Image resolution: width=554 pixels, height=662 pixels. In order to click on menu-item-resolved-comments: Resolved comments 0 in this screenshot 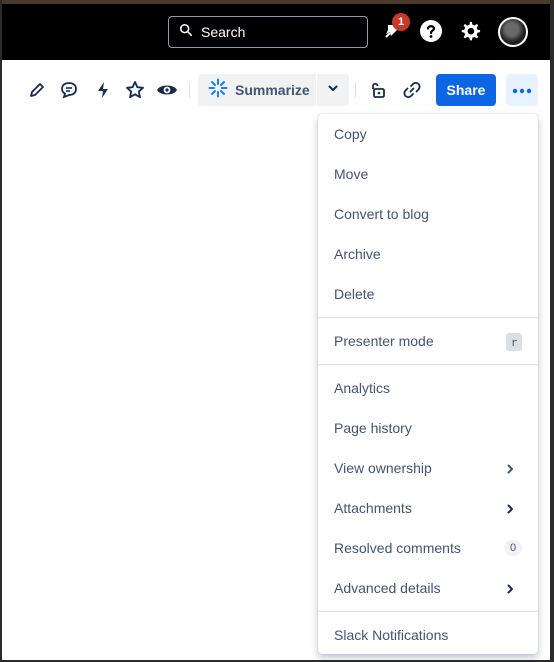, I will do `click(428, 548)`.